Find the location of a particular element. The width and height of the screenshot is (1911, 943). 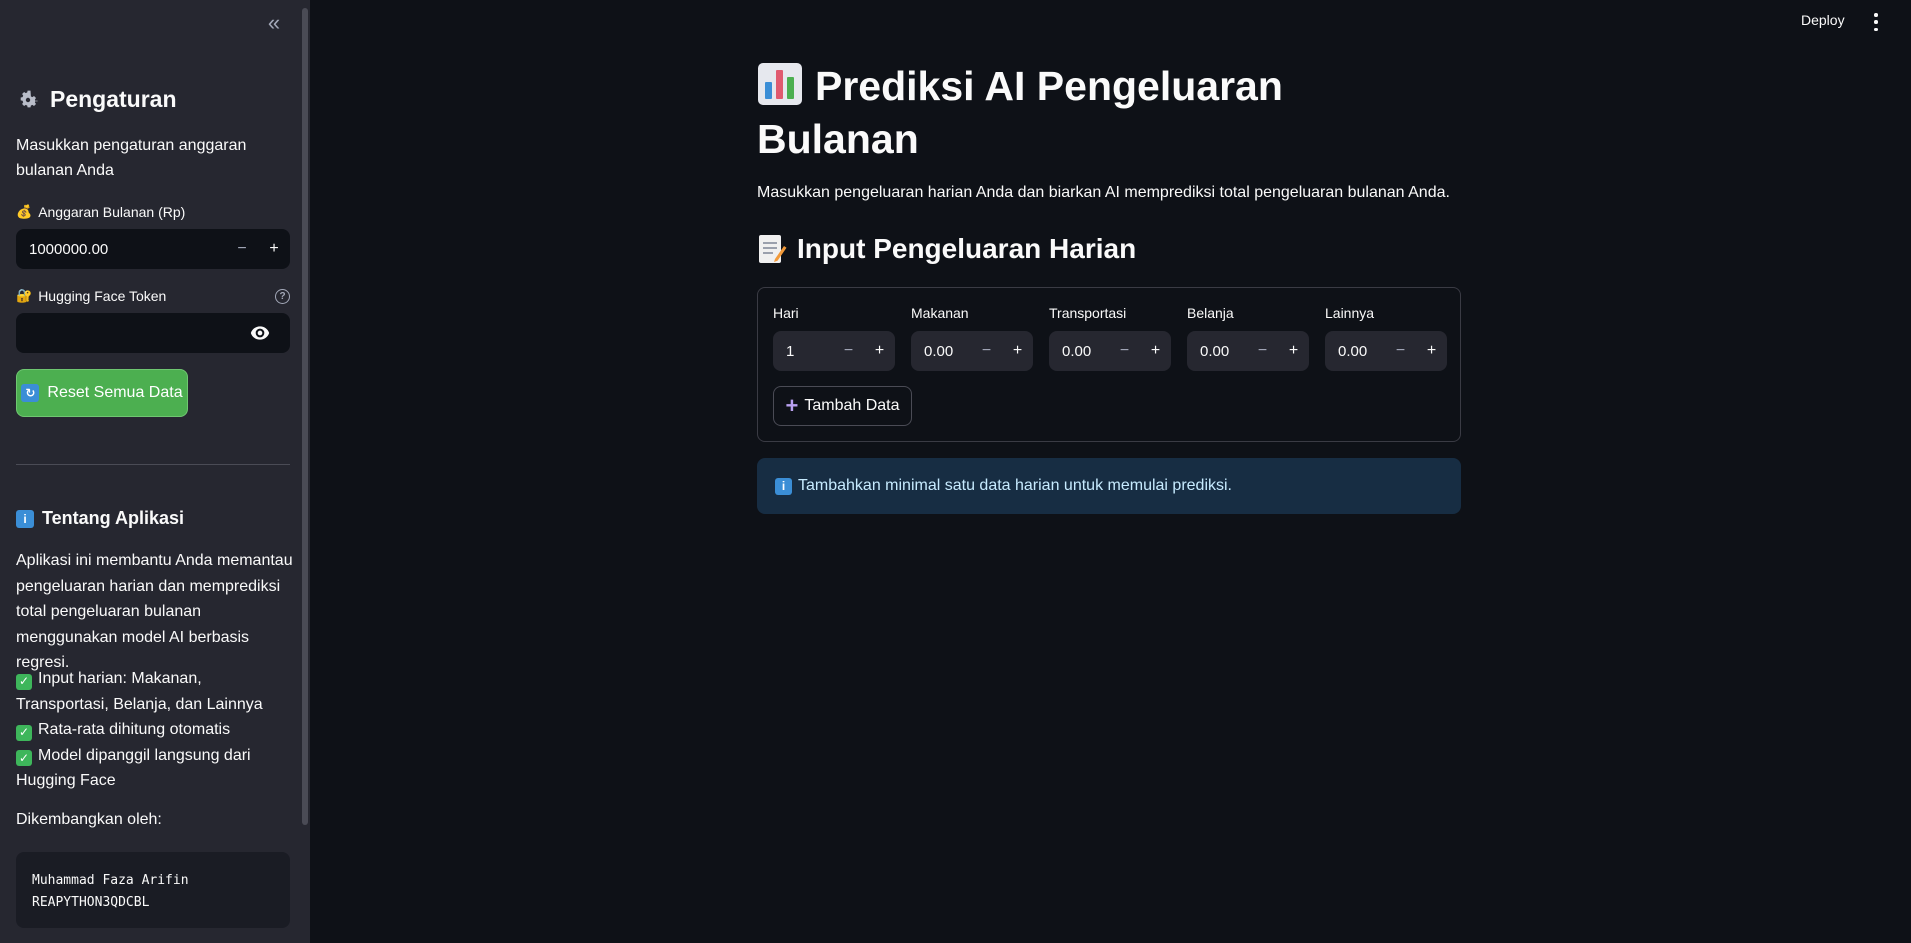

budget-decrement-button: − is located at coordinates (242, 249).